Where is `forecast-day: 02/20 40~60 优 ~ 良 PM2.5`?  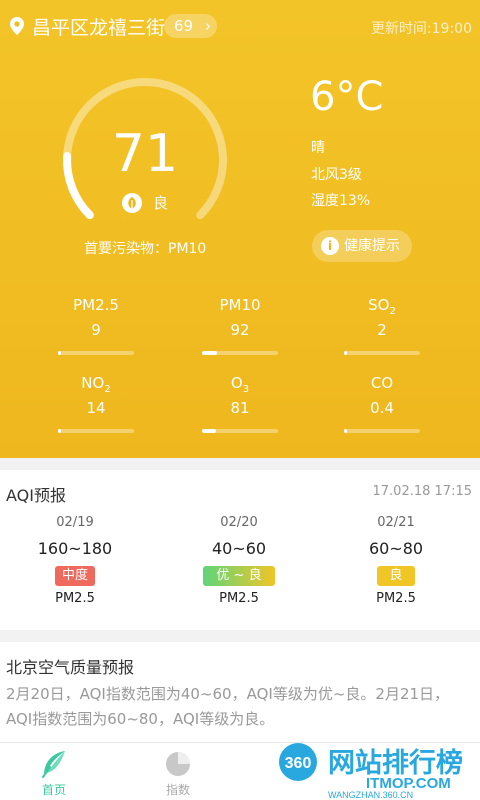 forecast-day: 02/20 40~60 优 ~ 良 PM2.5 is located at coordinates (239, 560).